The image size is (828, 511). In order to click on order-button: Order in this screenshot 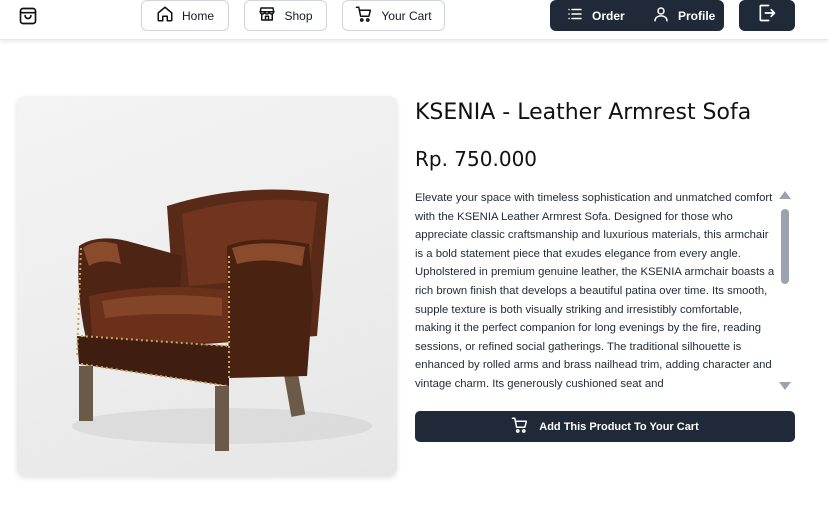, I will do `click(595, 15)`.